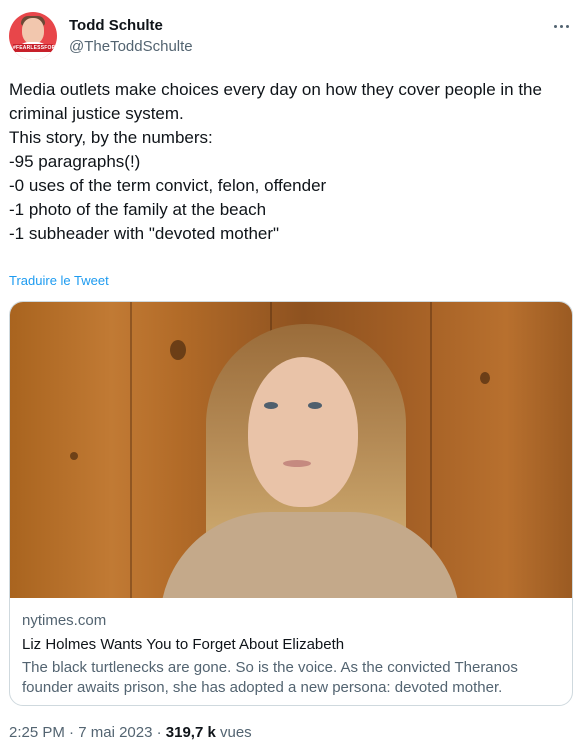 The height and width of the screenshot is (748, 581). I want to click on tweet-line: -1 subheader with "devoted mother", so click(144, 233).